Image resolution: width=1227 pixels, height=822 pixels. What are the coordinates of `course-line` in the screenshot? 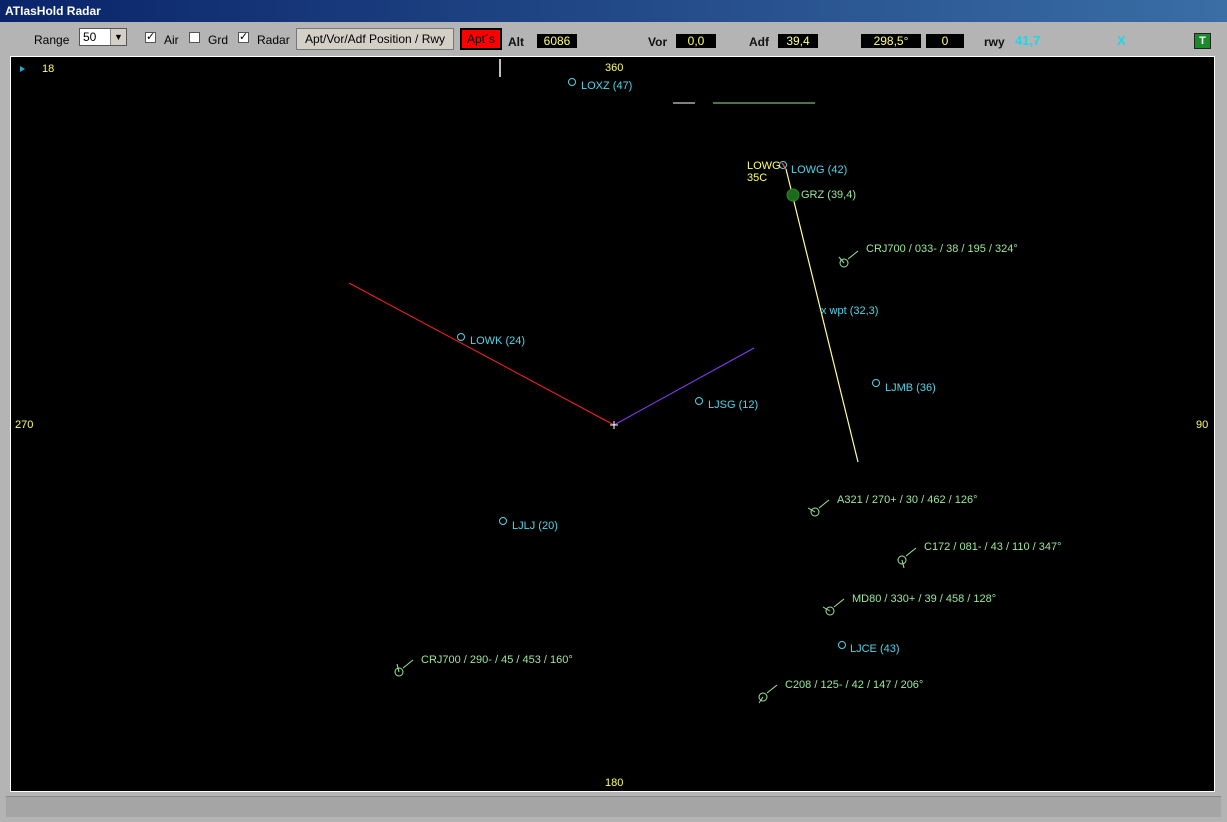 It's located at (684, 386).